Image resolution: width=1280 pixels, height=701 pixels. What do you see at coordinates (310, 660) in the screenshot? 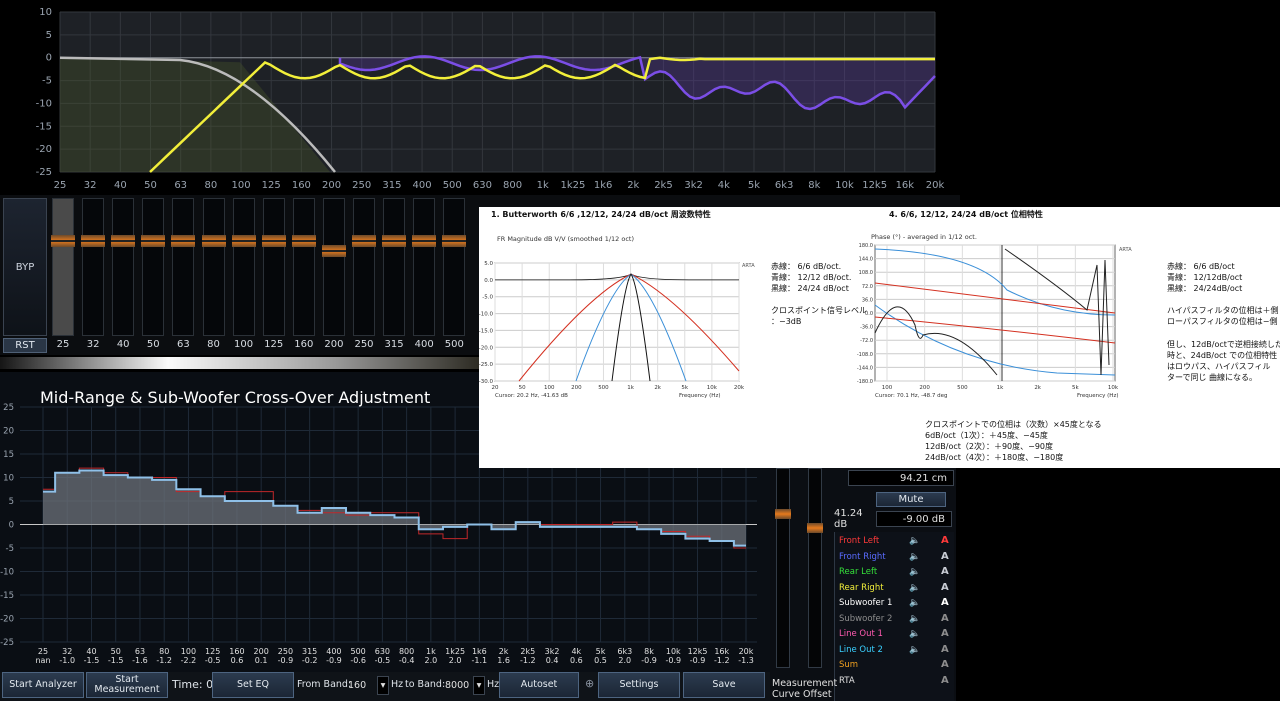
I see `x-value-label: -0.2` at bounding box center [310, 660].